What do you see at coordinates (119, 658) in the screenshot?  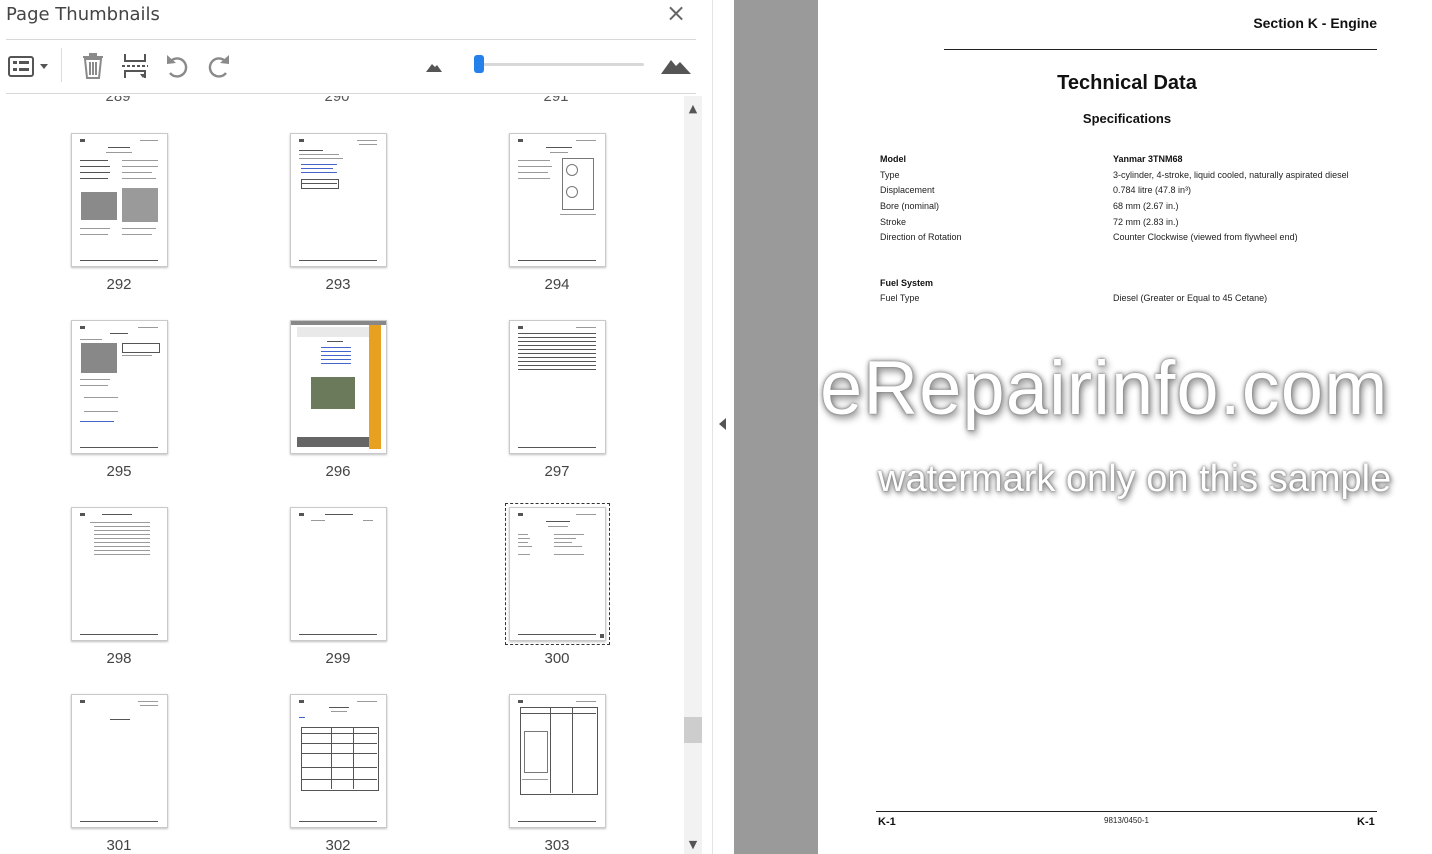 I see `thumbnail-label: 298` at bounding box center [119, 658].